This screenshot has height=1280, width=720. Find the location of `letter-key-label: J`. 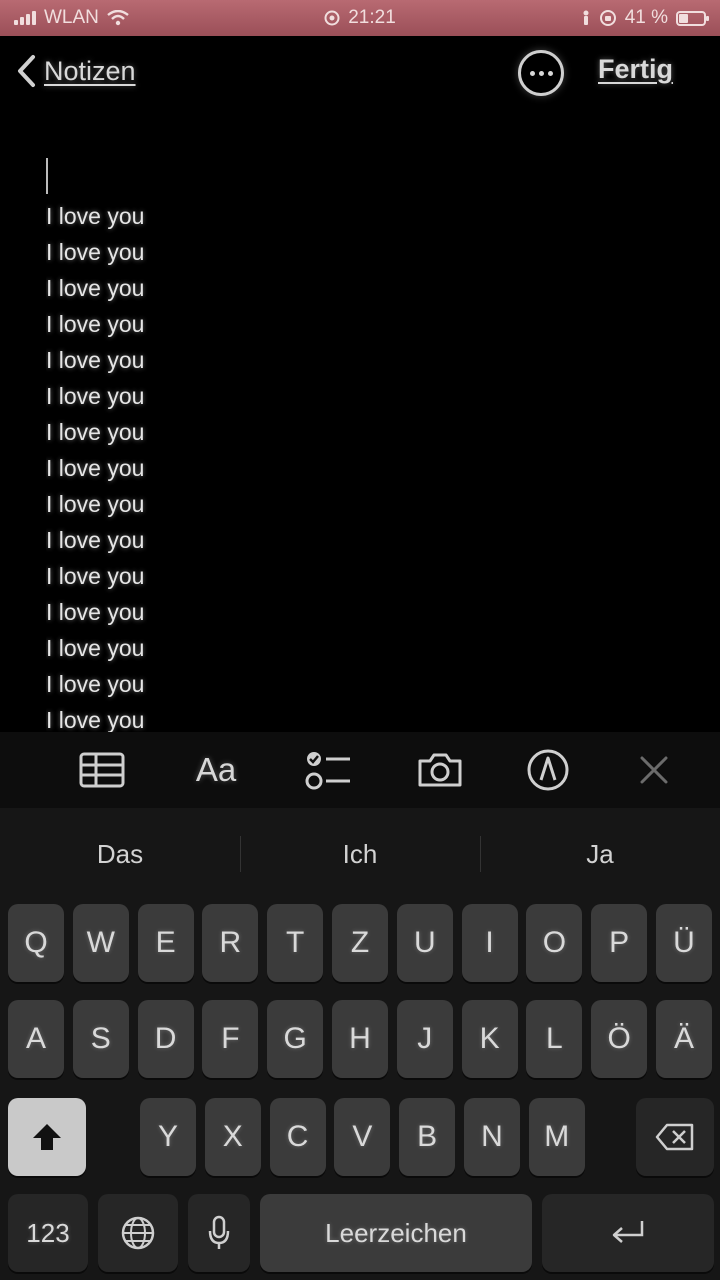

letter-key-label: J is located at coordinates (425, 1038).